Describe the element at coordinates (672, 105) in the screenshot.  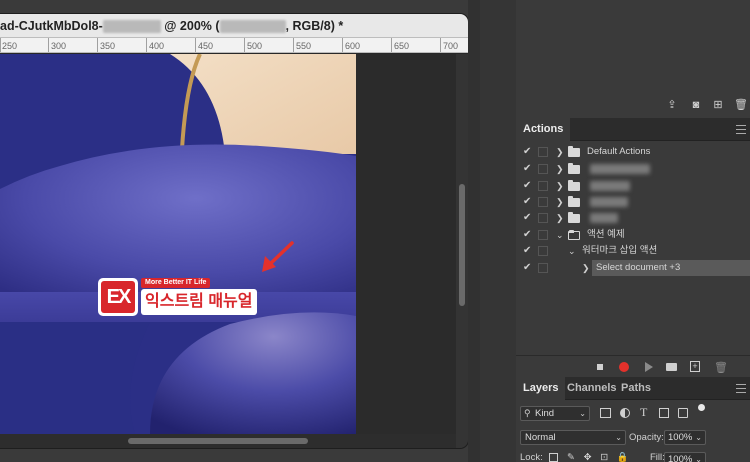
I see `import-icon: ⇪` at that location.